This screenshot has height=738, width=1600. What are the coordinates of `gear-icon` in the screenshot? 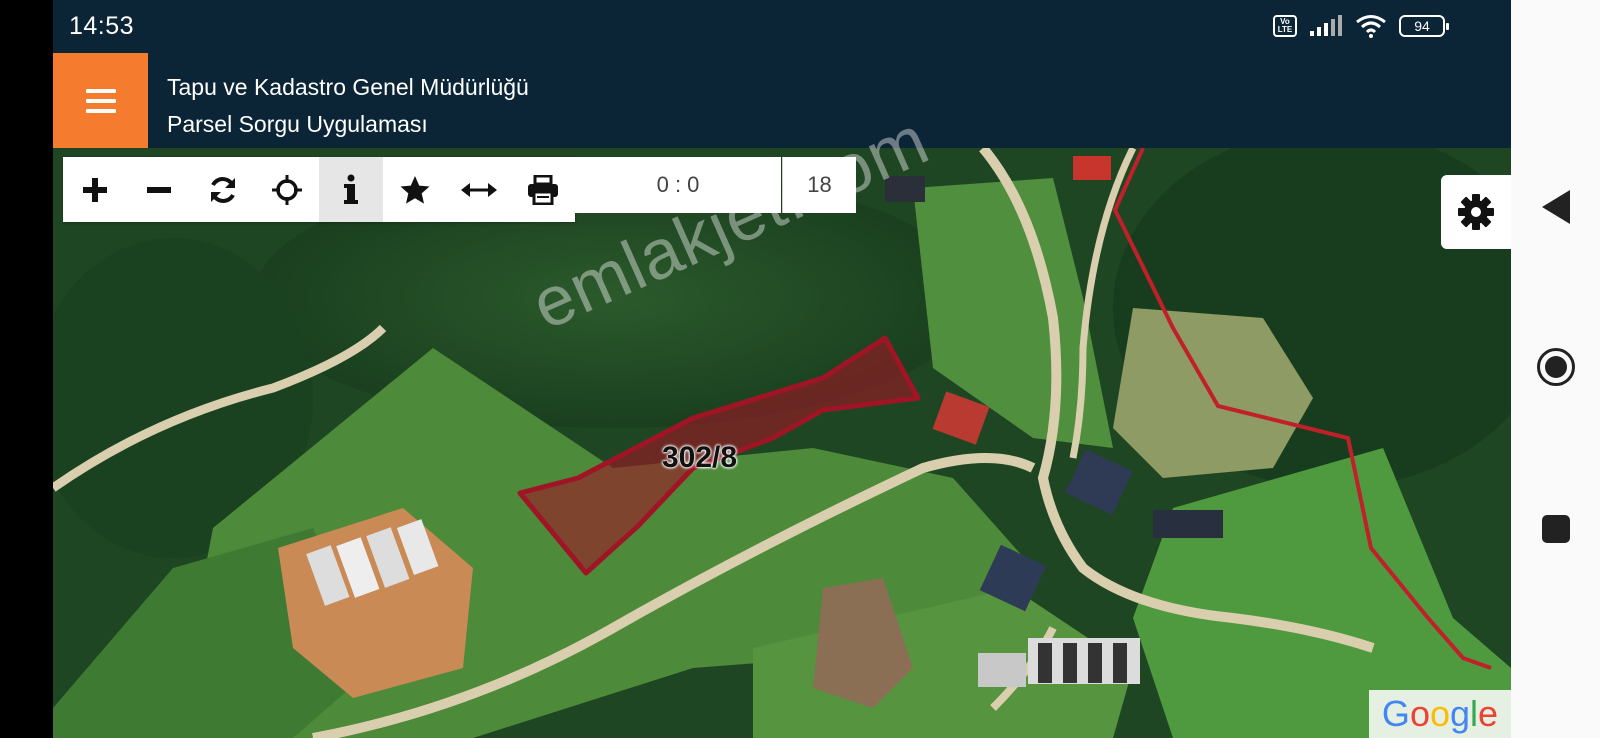 It's located at (1476, 212).